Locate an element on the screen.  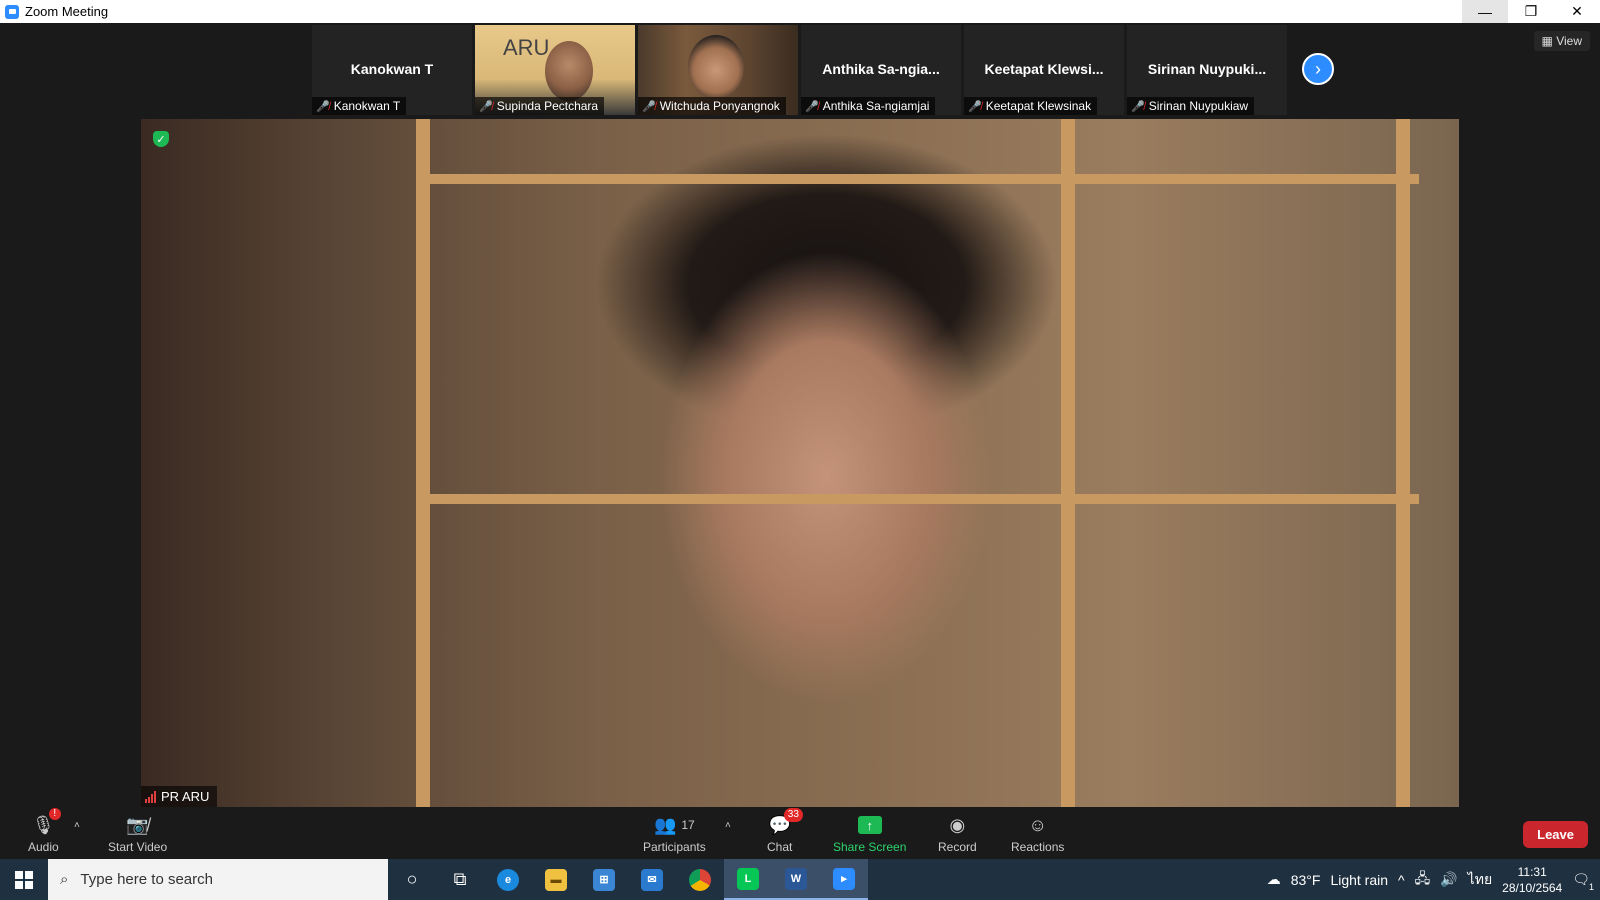
word-icon: W is located at coordinates (796, 879).